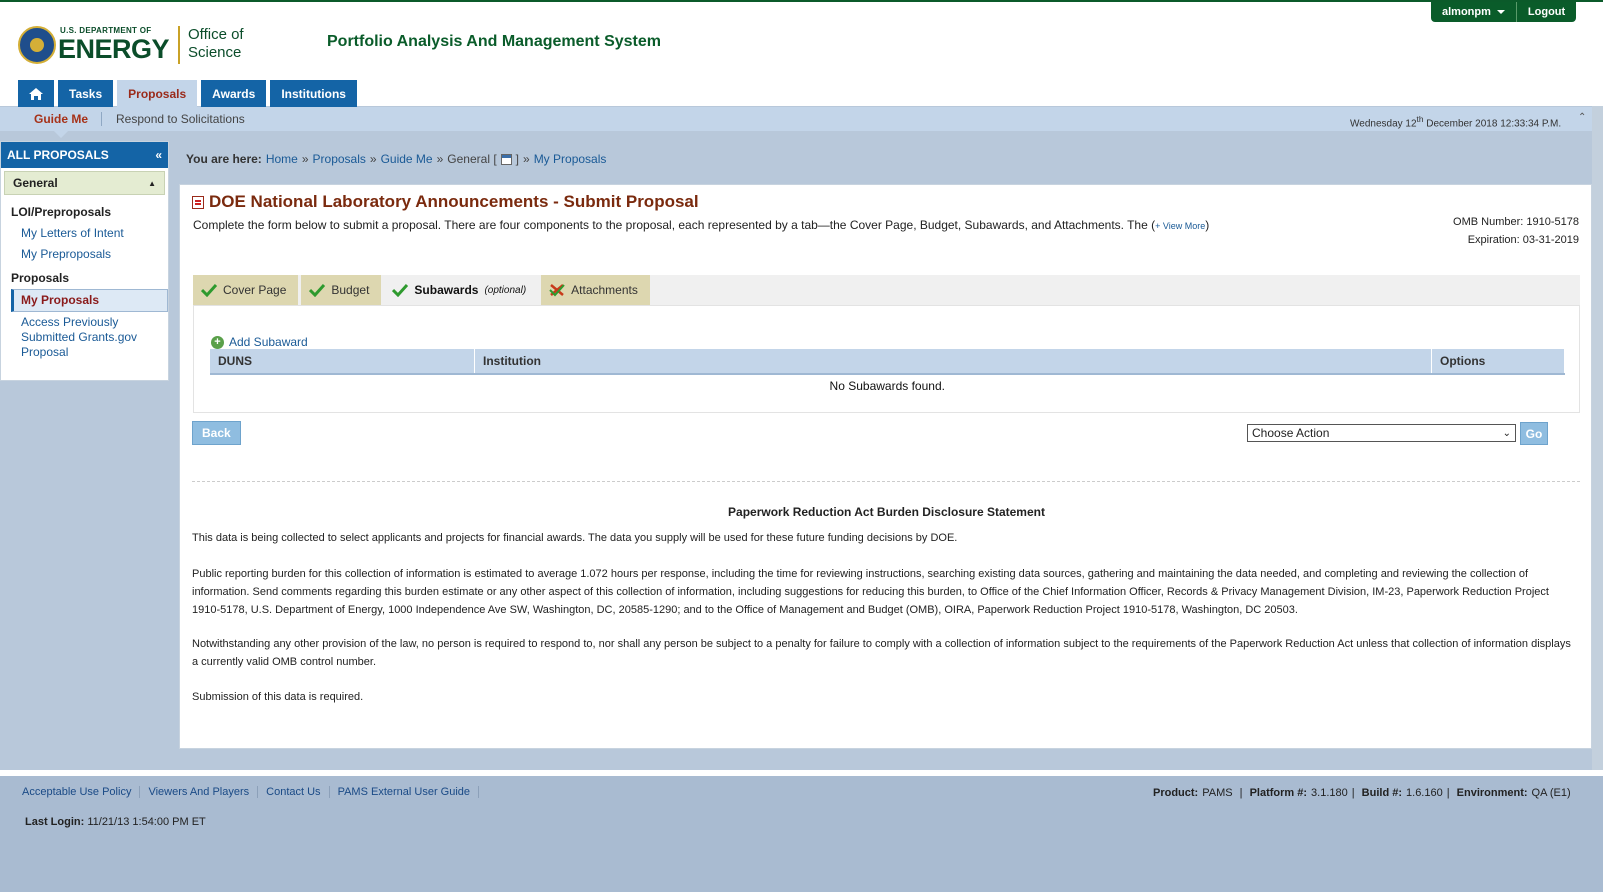  Describe the element at coordinates (1329, 793) in the screenshot. I see `platform-value: 3.1.180` at that location.